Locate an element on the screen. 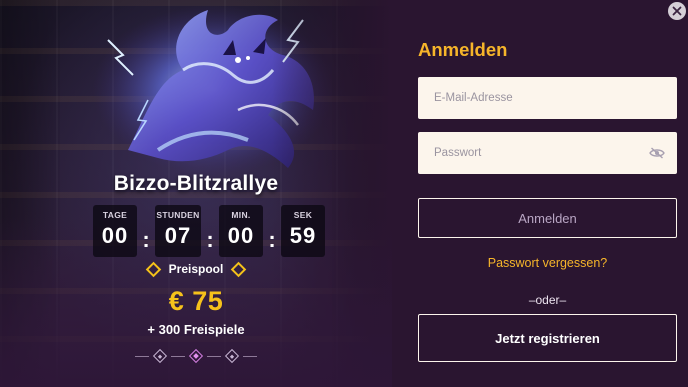 The height and width of the screenshot is (387, 688). countdown-minutes-value: 00 is located at coordinates (241, 235).